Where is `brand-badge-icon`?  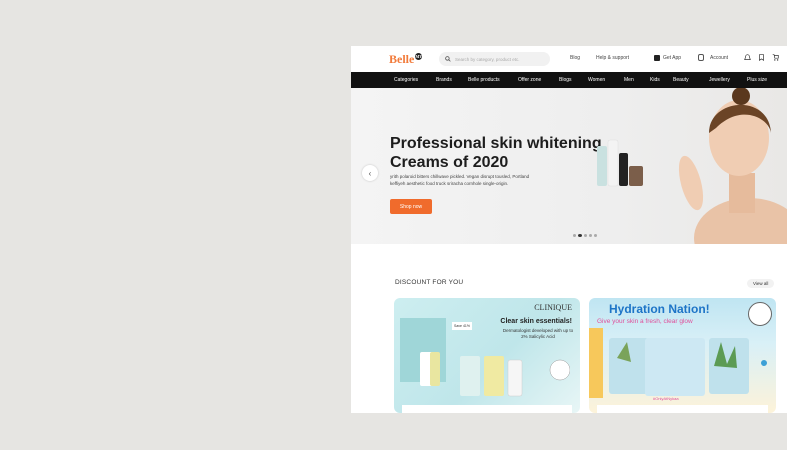 brand-badge-icon is located at coordinates (760, 314).